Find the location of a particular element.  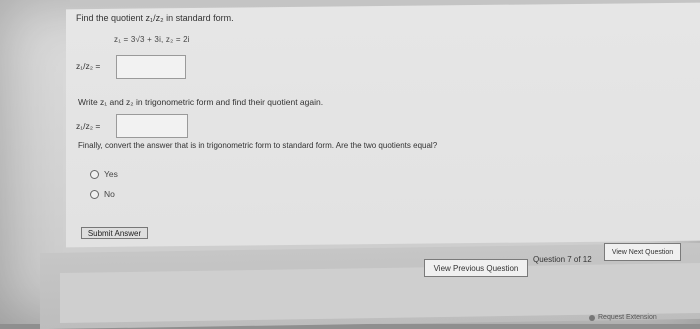

answer2-label: z₁/z₂ = is located at coordinates (88, 126).